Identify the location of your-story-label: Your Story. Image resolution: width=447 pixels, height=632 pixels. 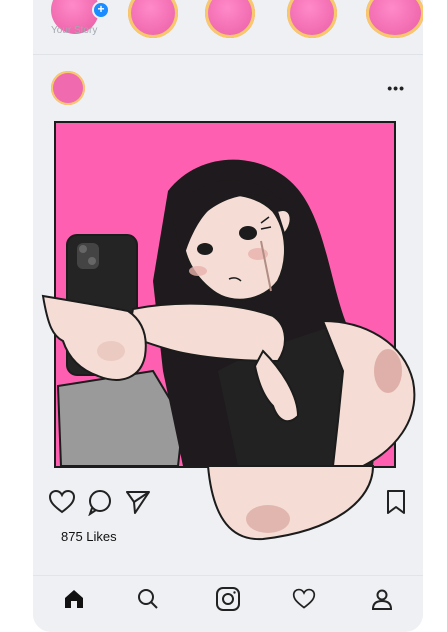
(74, 30).